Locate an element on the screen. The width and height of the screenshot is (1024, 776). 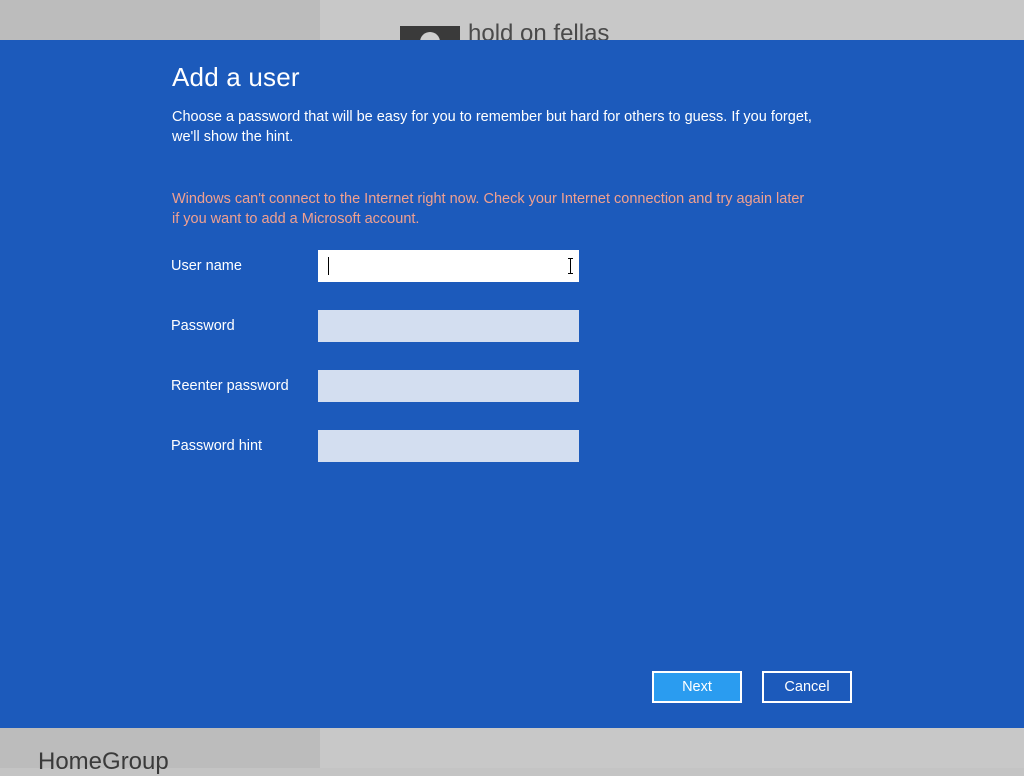
cancel-button: Cancel is located at coordinates (807, 687).